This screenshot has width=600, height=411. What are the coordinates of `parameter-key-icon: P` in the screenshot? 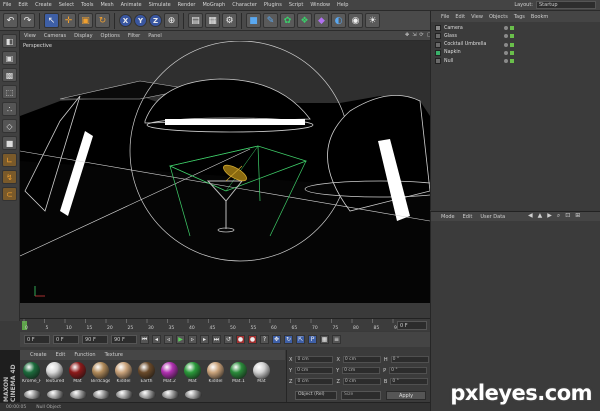 It's located at (312, 339).